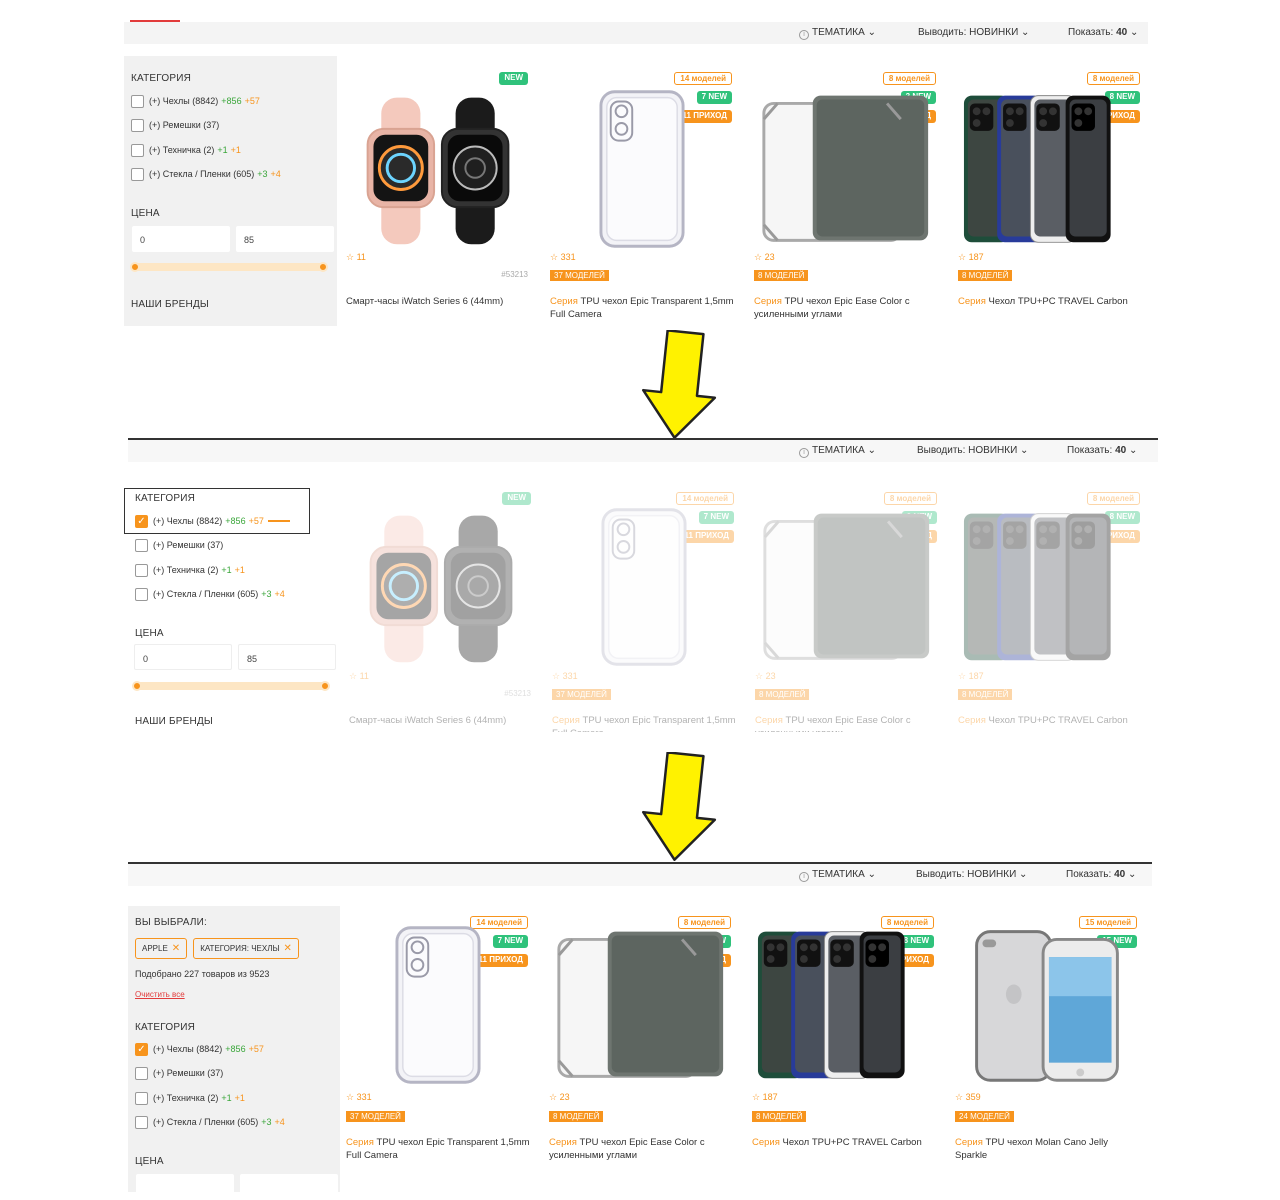 The image size is (1280, 1200). Describe the element at coordinates (350, 1097) in the screenshot. I see `star-icon: ☆` at that location.